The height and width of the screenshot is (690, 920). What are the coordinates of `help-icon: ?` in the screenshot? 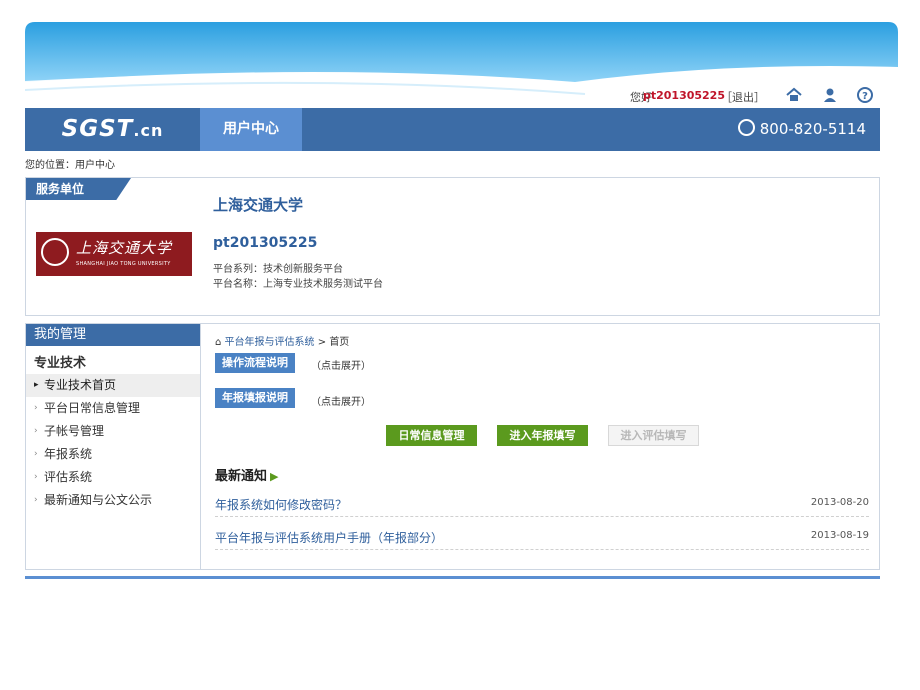 It's located at (865, 95).